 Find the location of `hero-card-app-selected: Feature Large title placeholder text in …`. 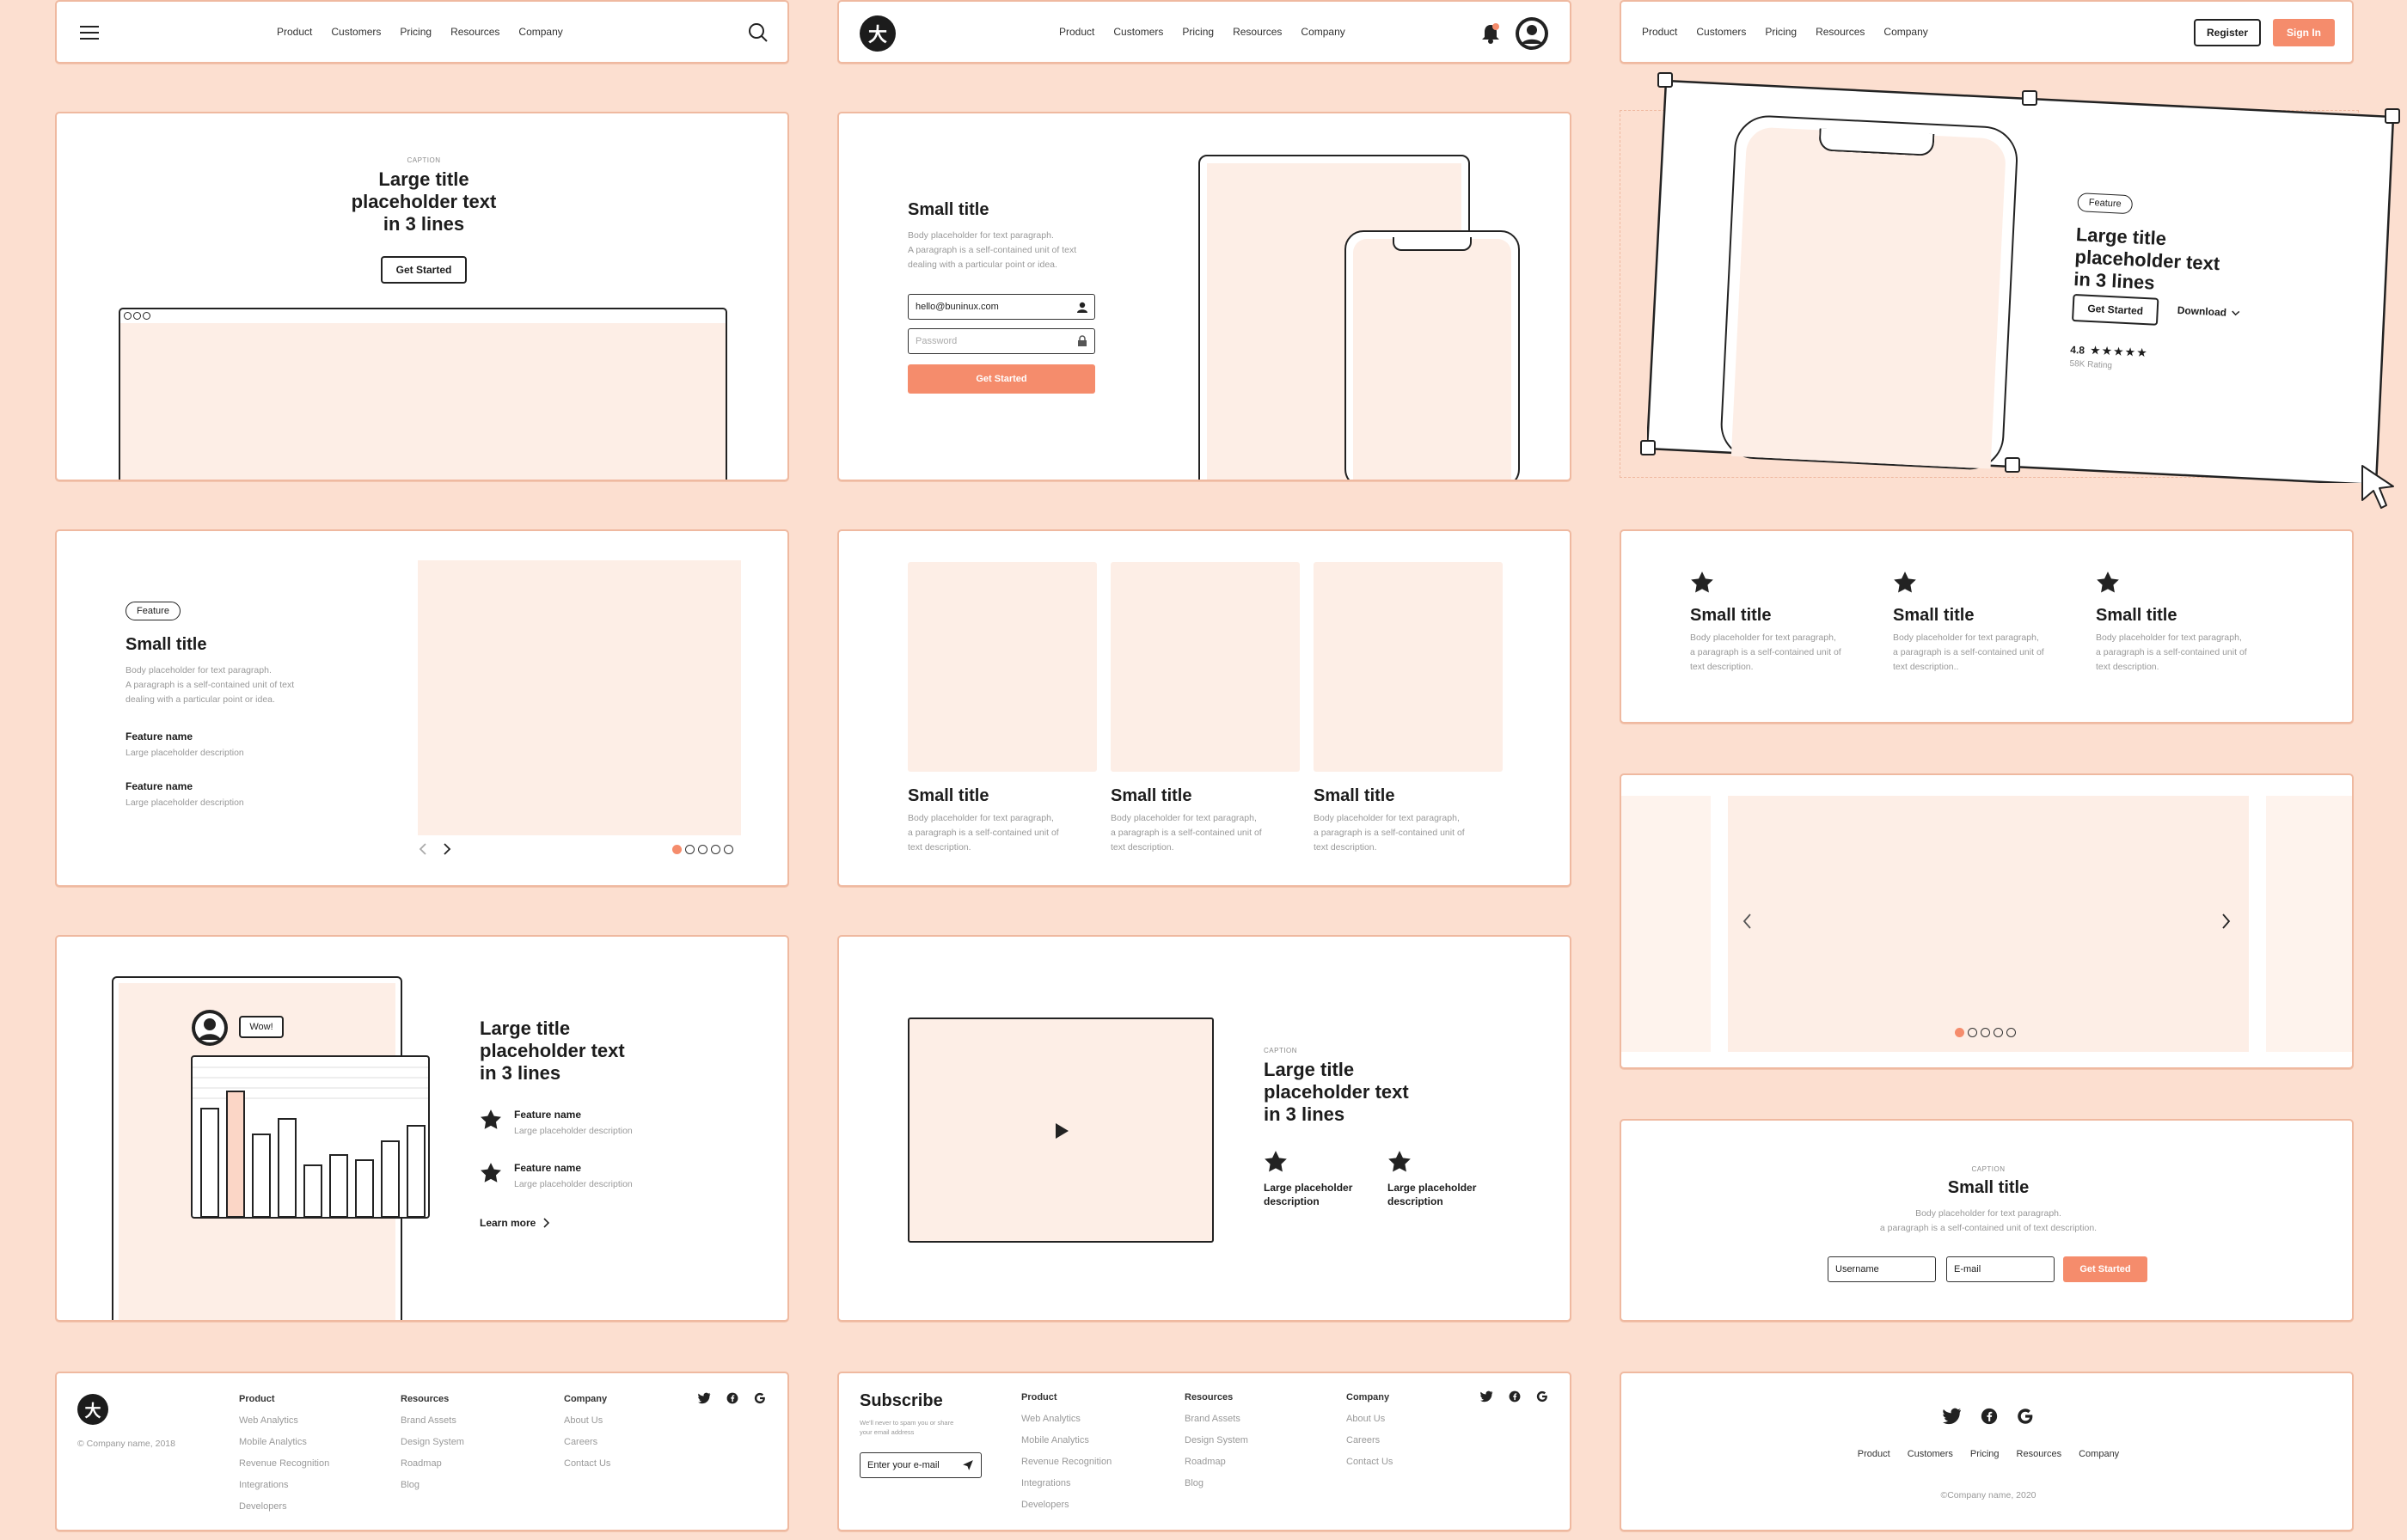

hero-card-app-selected: Feature Large title placeholder text in … is located at coordinates (2020, 277).